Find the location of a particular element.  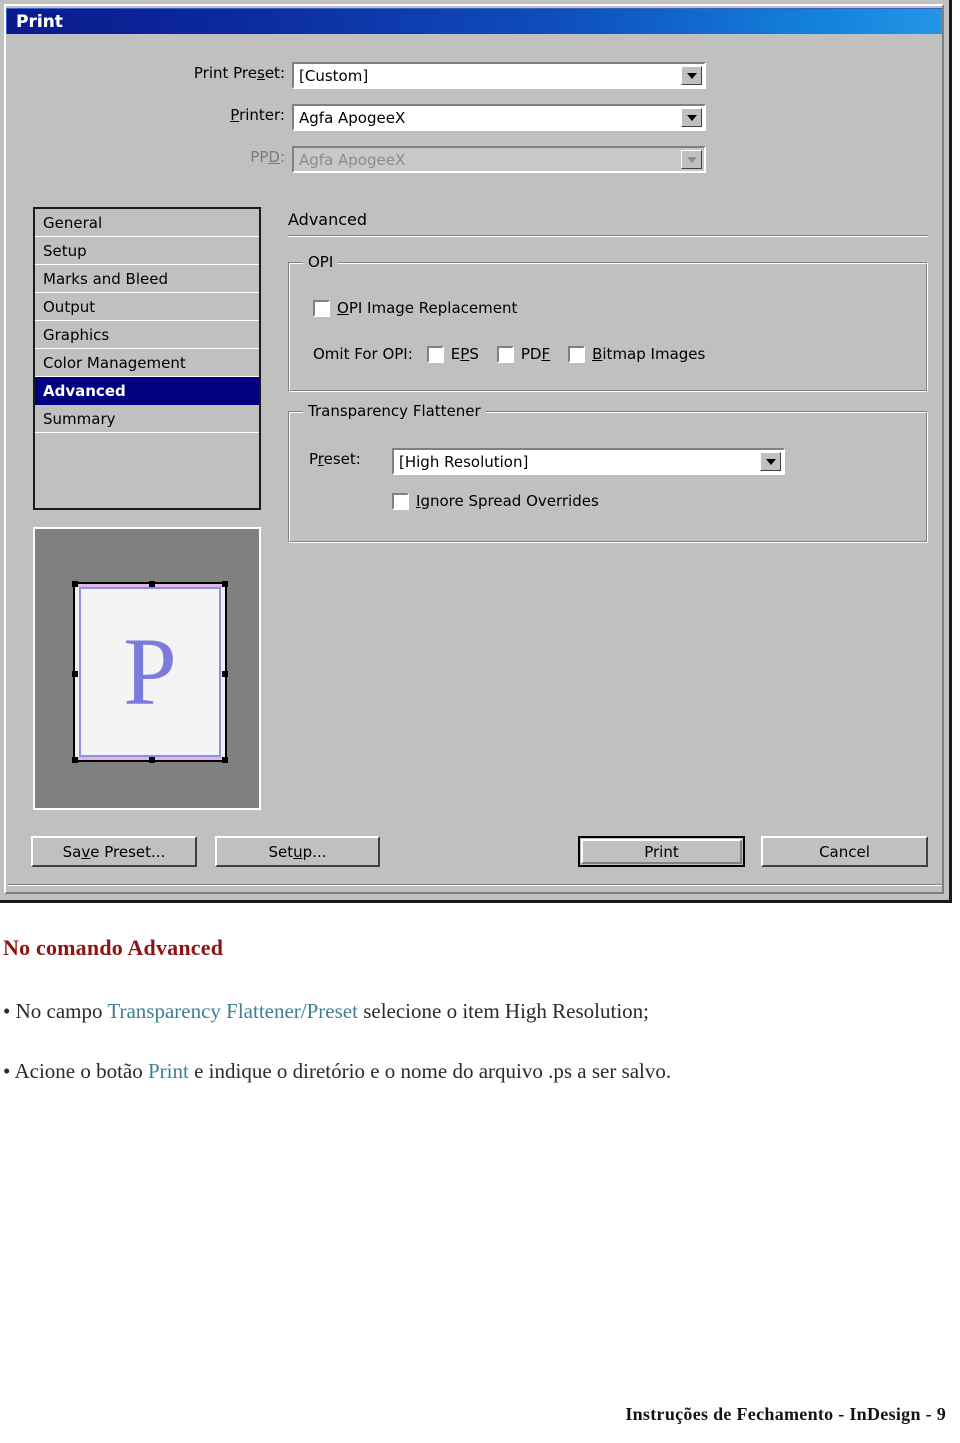

handle-middle-left is located at coordinates (75, 674).